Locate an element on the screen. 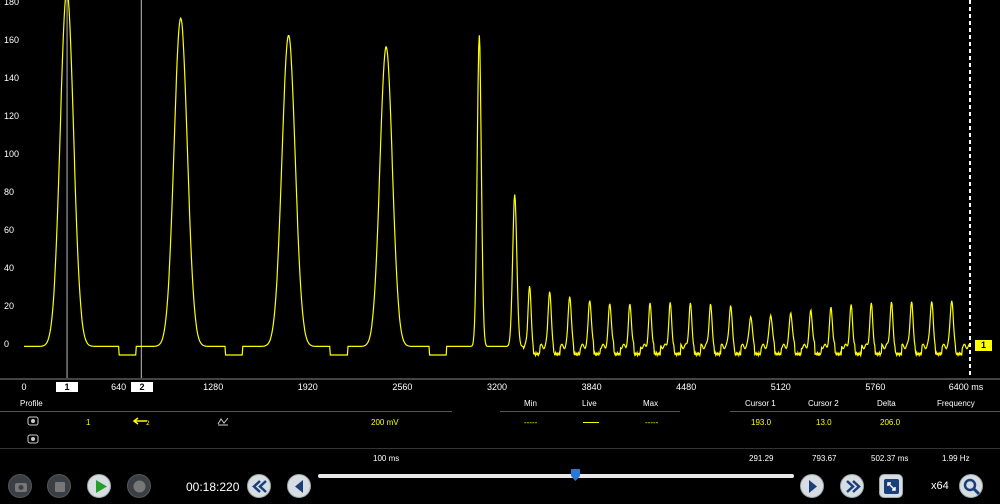  min-header: Min is located at coordinates (530, 403).